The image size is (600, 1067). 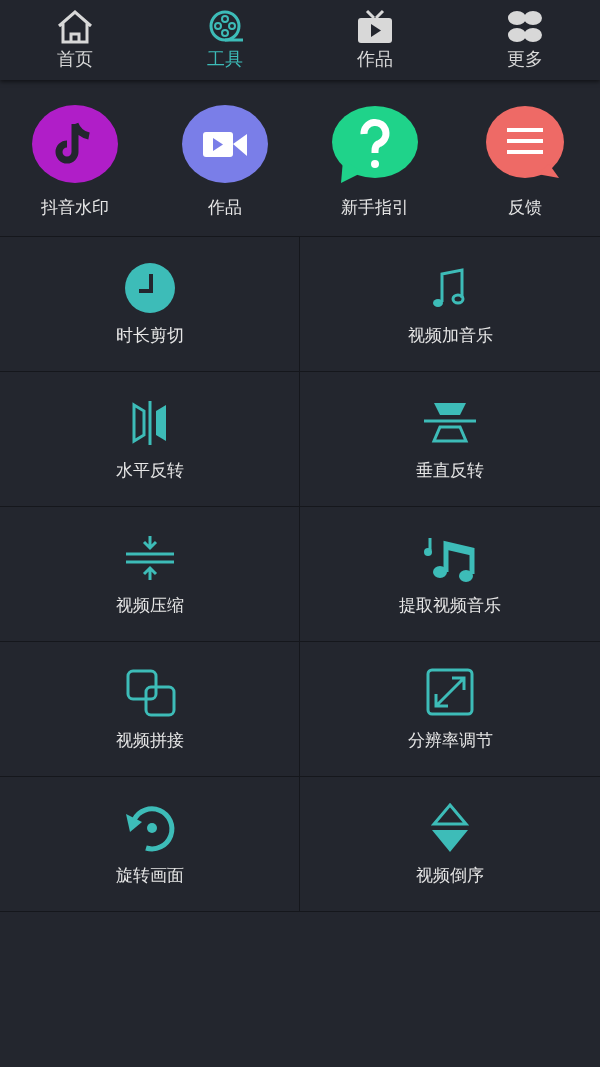 What do you see at coordinates (225, 40) in the screenshot?
I see `nav-tab: 工具` at bounding box center [225, 40].